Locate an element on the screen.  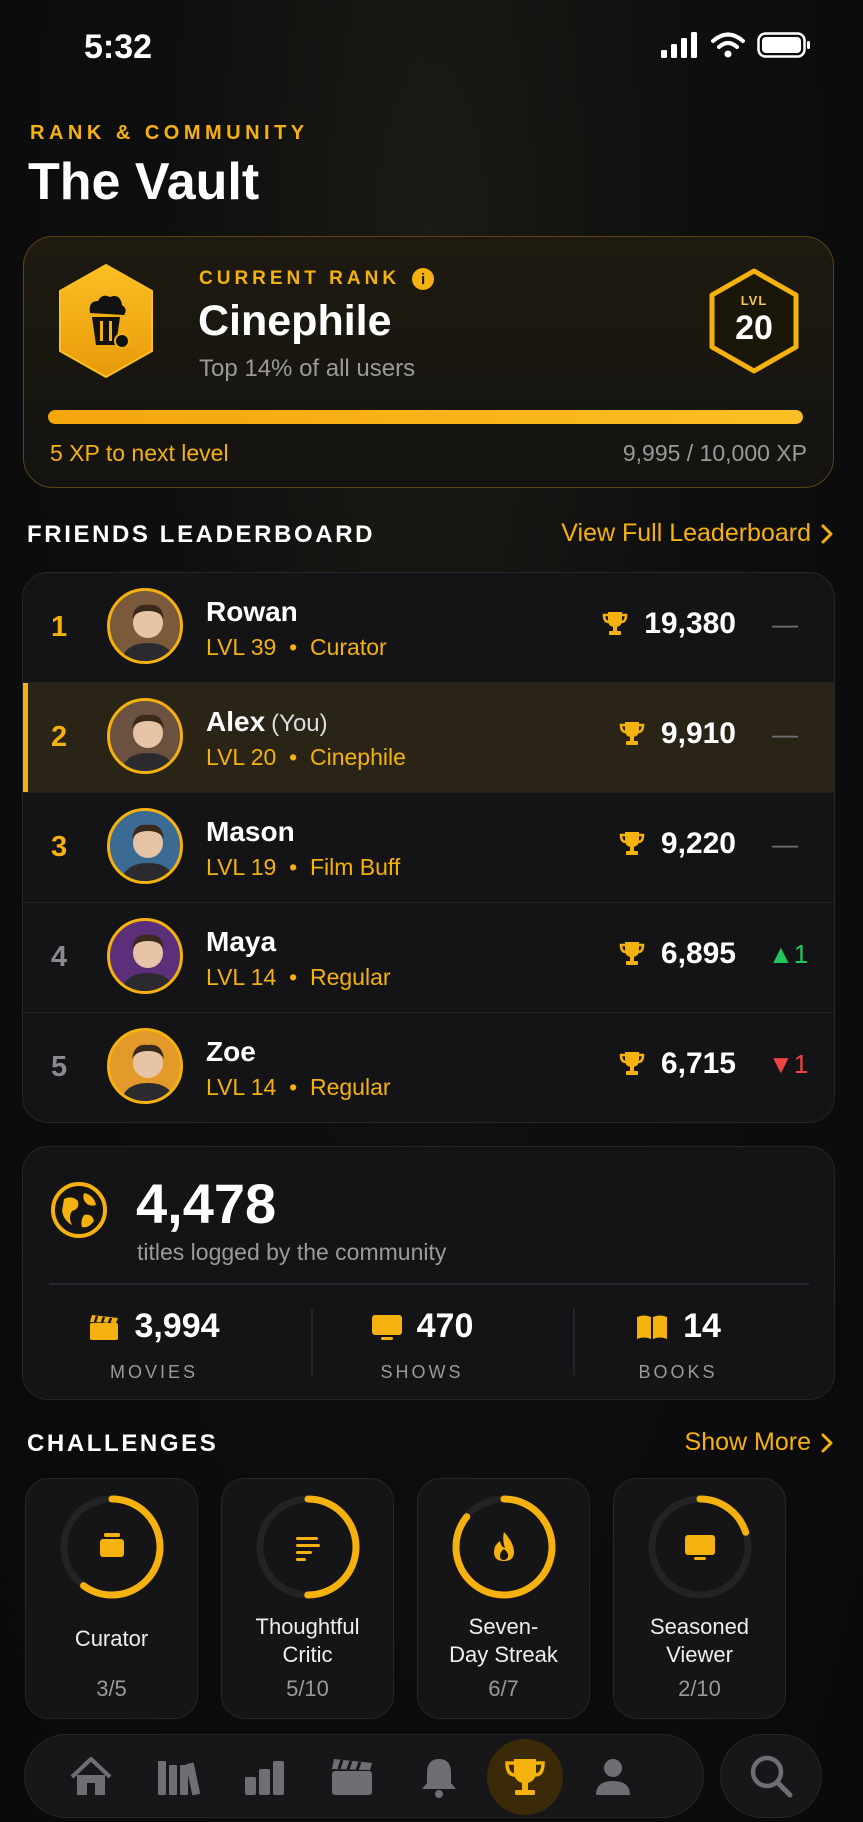
friend-meta: LVL 20 • Cinephile is located at coordinates (306, 757).